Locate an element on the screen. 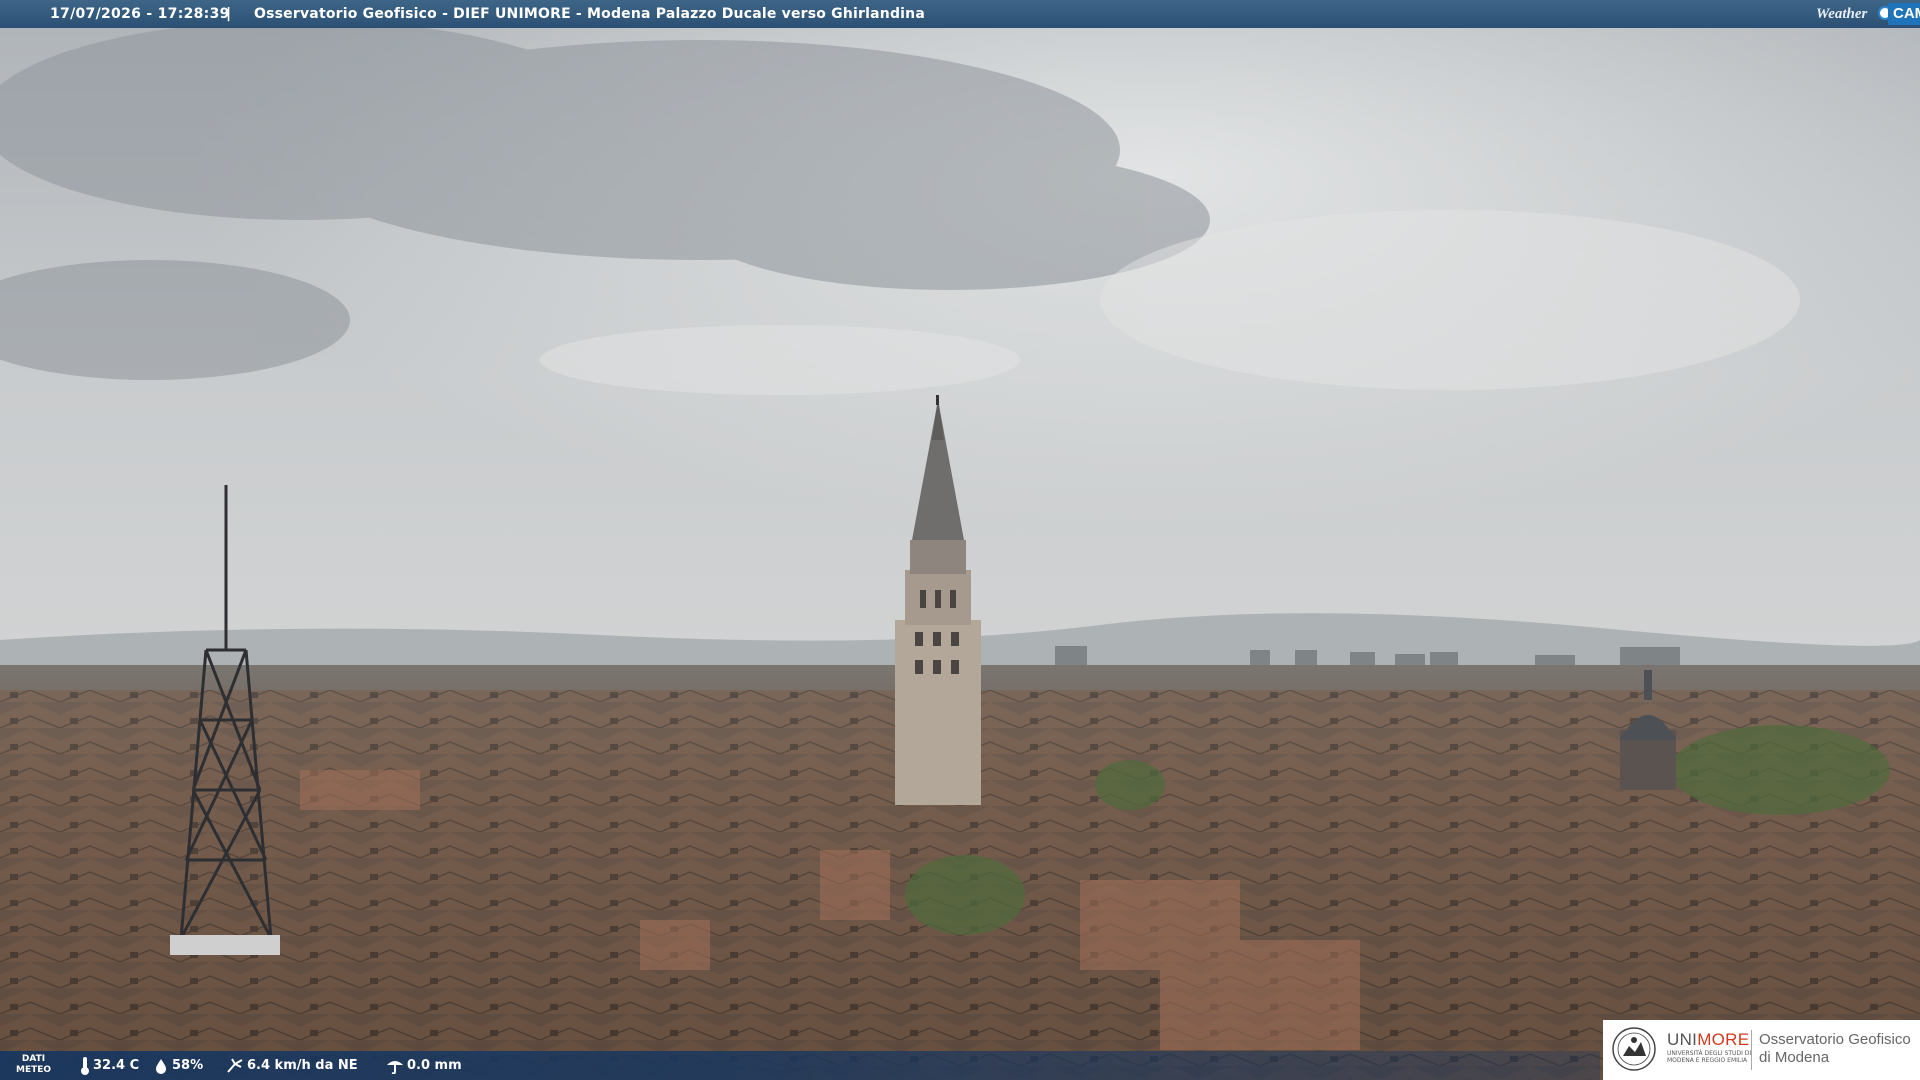 The height and width of the screenshot is (1080, 1920). weather-data-label: DATI METEO is located at coordinates (34, 1064).